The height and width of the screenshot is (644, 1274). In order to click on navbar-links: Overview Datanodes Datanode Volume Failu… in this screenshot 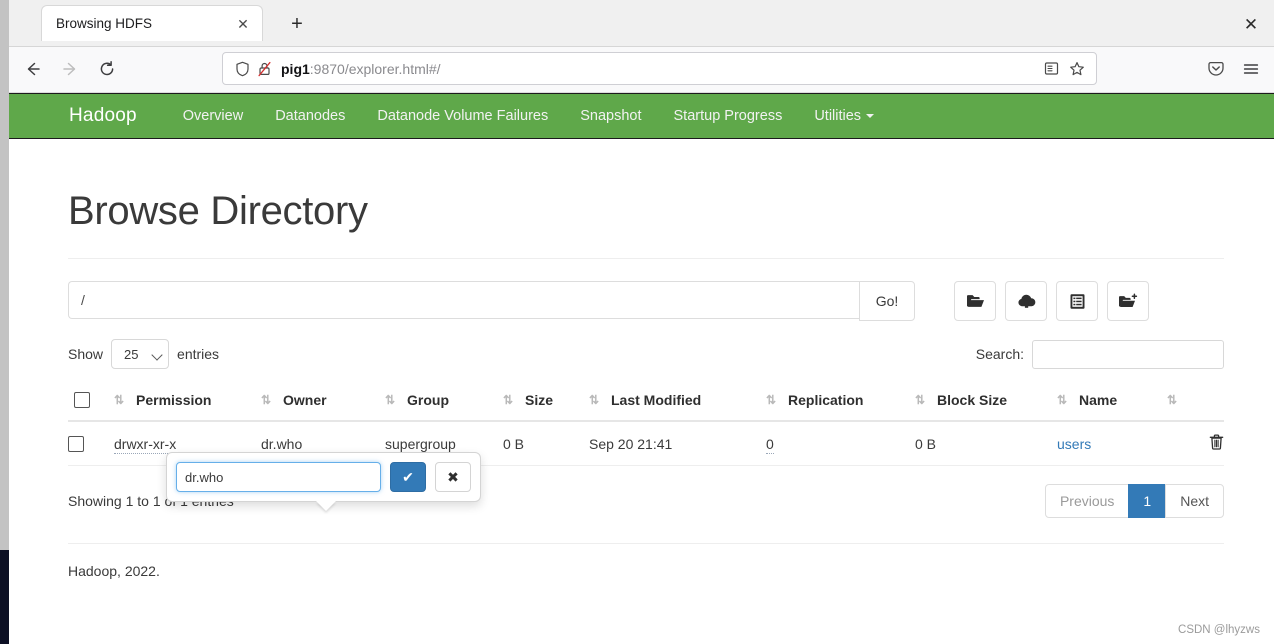, I will do `click(528, 116)`.